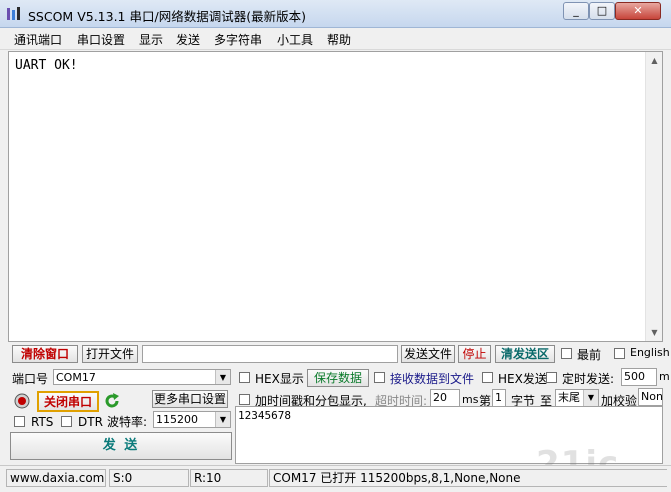 The width and height of the screenshot is (671, 492). What do you see at coordinates (566, 353) in the screenshot?
I see `topmost-checkbox` at bounding box center [566, 353].